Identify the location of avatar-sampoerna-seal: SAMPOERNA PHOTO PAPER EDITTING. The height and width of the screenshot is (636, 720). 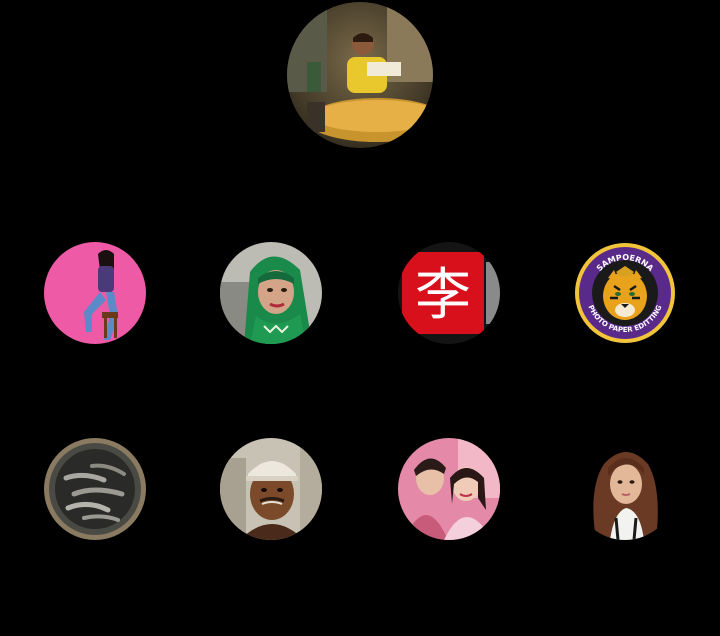
(625, 293).